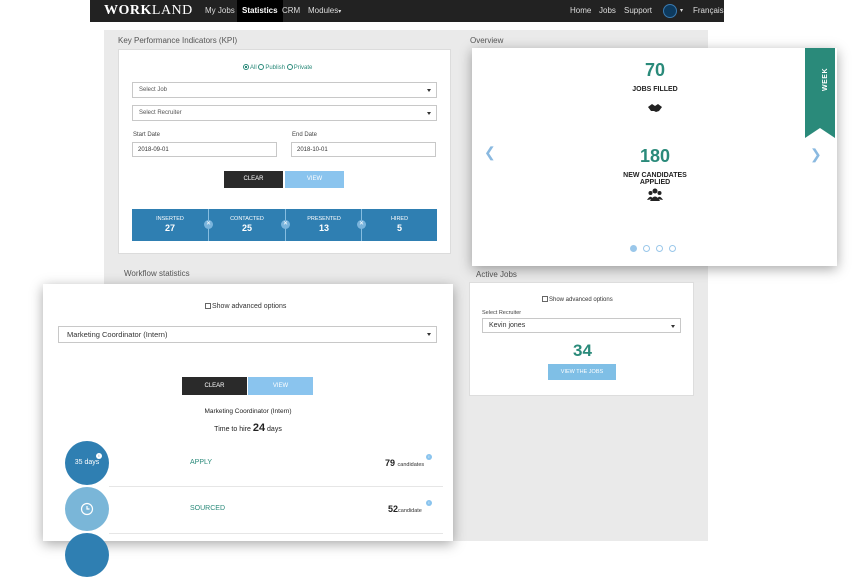  I want to click on stat-value: 5, so click(399, 228).